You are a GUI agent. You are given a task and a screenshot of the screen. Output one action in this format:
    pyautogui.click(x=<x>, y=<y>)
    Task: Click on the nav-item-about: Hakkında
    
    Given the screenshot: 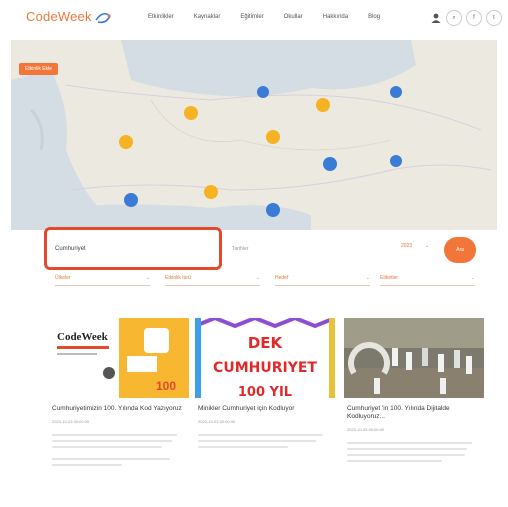 What is the action you would take?
    pyautogui.click(x=335, y=17)
    